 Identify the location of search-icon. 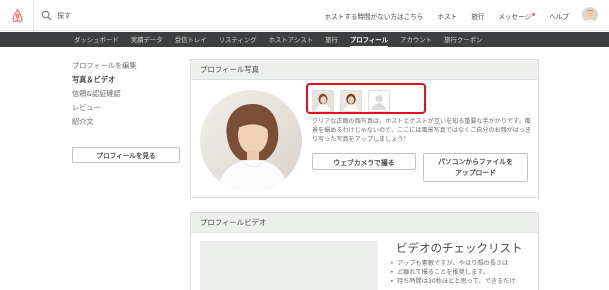
(46, 15).